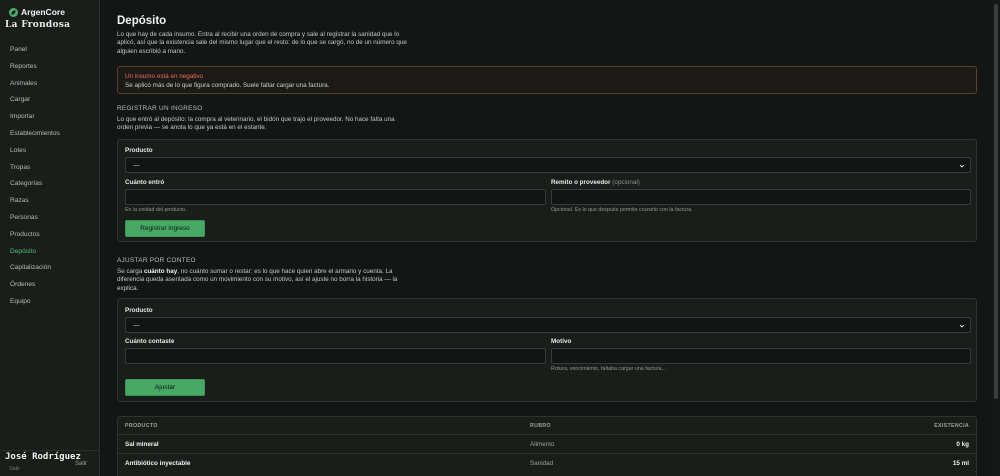 The width and height of the screenshot is (1000, 476). Describe the element at coordinates (49, 268) in the screenshot. I see `sidebar-item-capitalizacion: Capitalización` at that location.